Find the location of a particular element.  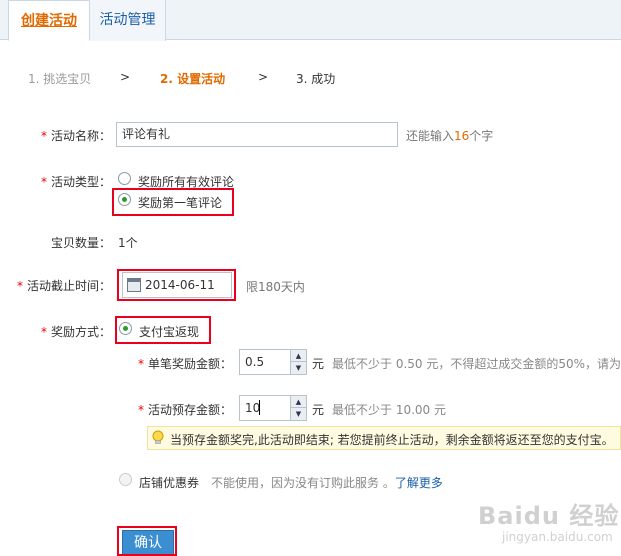

single-amount-unit: 元 is located at coordinates (318, 364).